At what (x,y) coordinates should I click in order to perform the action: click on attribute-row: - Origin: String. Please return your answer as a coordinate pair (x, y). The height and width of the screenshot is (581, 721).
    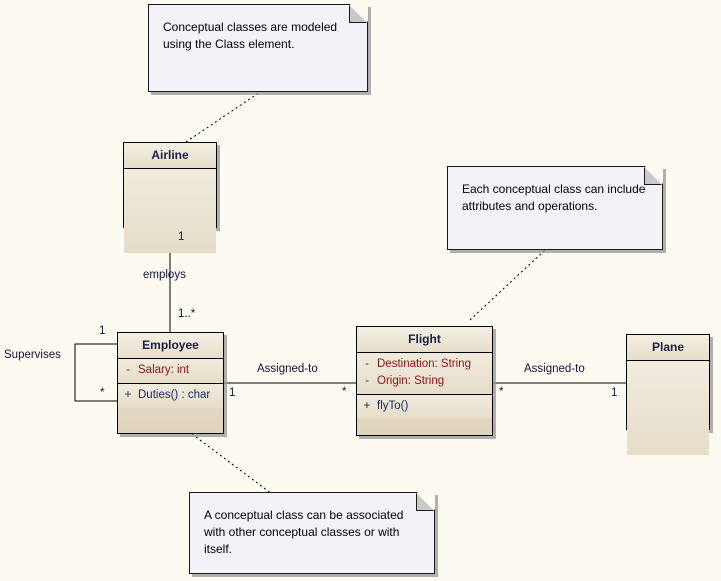
    Looking at the image, I should click on (424, 381).